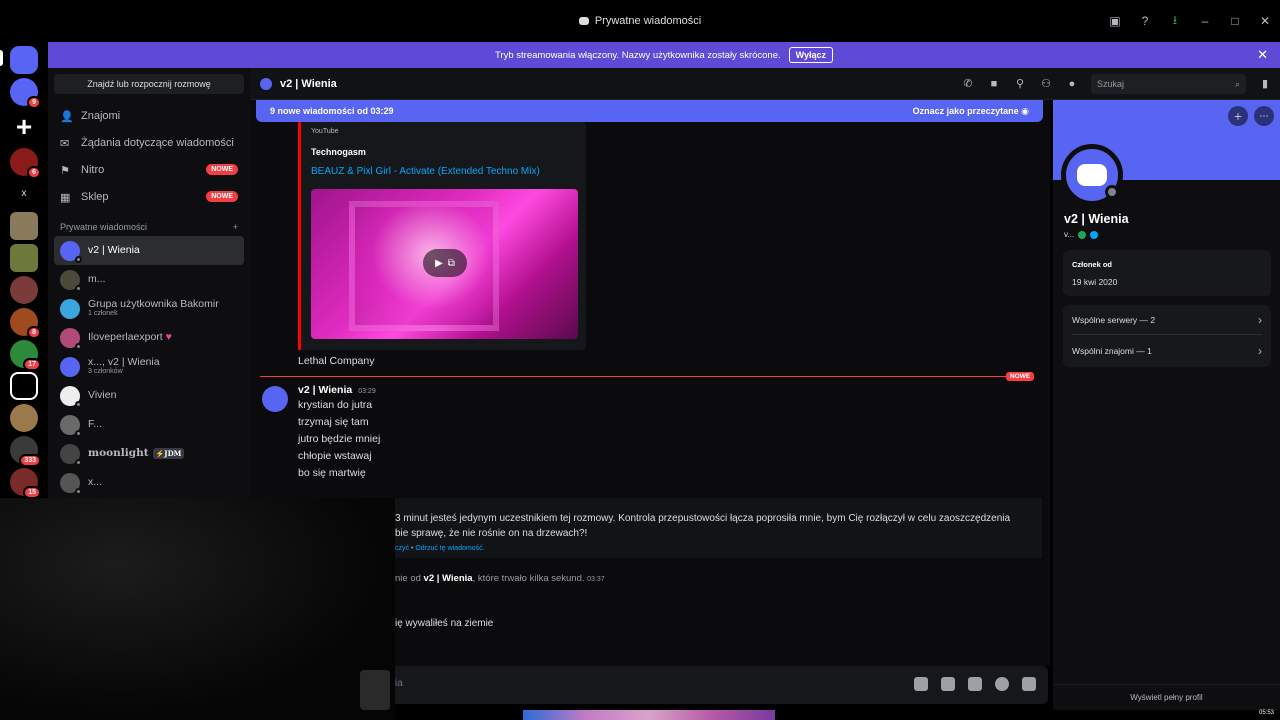 This screenshot has width=1280, height=720. What do you see at coordinates (325, 390) in the screenshot?
I see `message-author: v2 | Wienia` at bounding box center [325, 390].